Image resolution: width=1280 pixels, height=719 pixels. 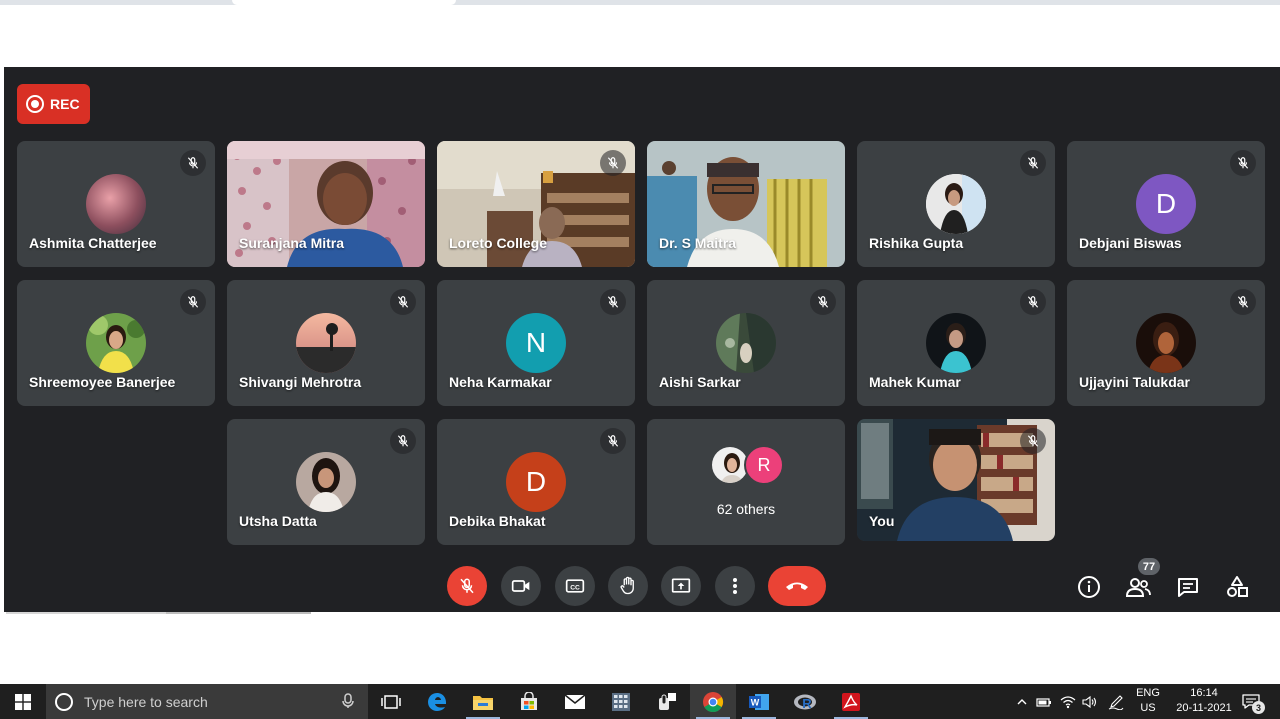 I want to click on browser-tab, so click(x=344, y=2).